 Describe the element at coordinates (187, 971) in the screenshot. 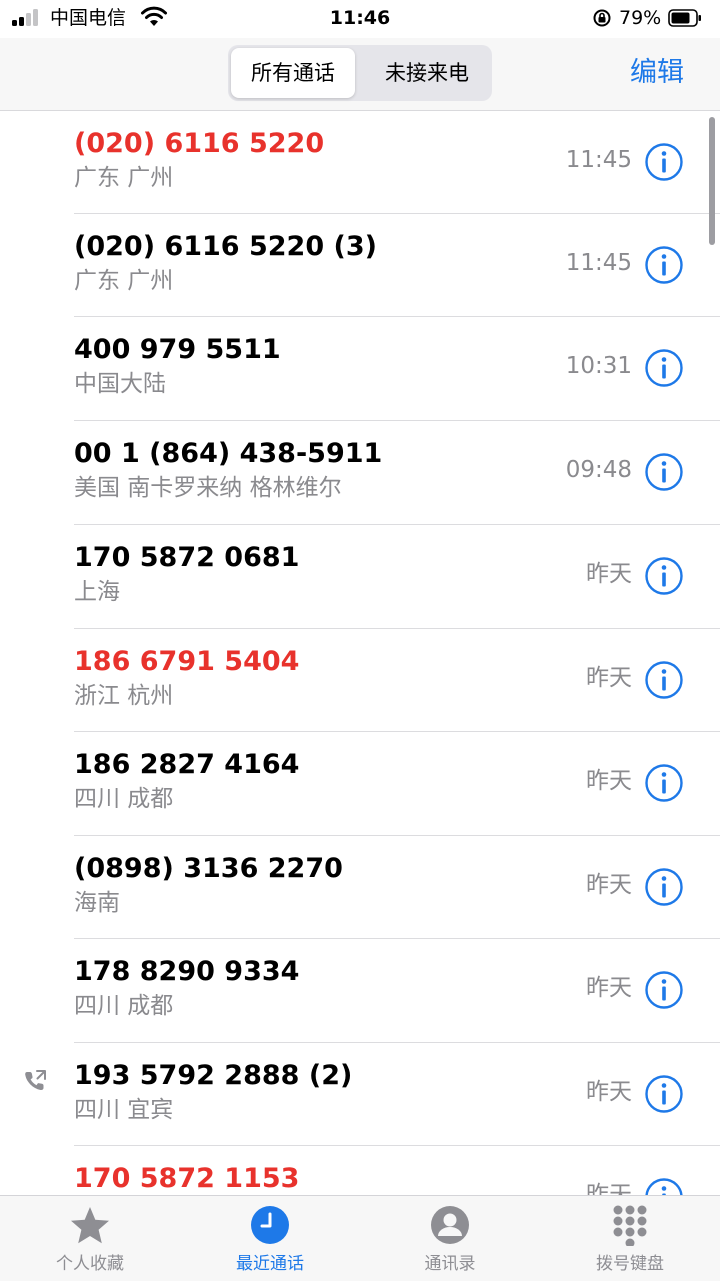

I see `call-number: 178 8290 9334` at that location.